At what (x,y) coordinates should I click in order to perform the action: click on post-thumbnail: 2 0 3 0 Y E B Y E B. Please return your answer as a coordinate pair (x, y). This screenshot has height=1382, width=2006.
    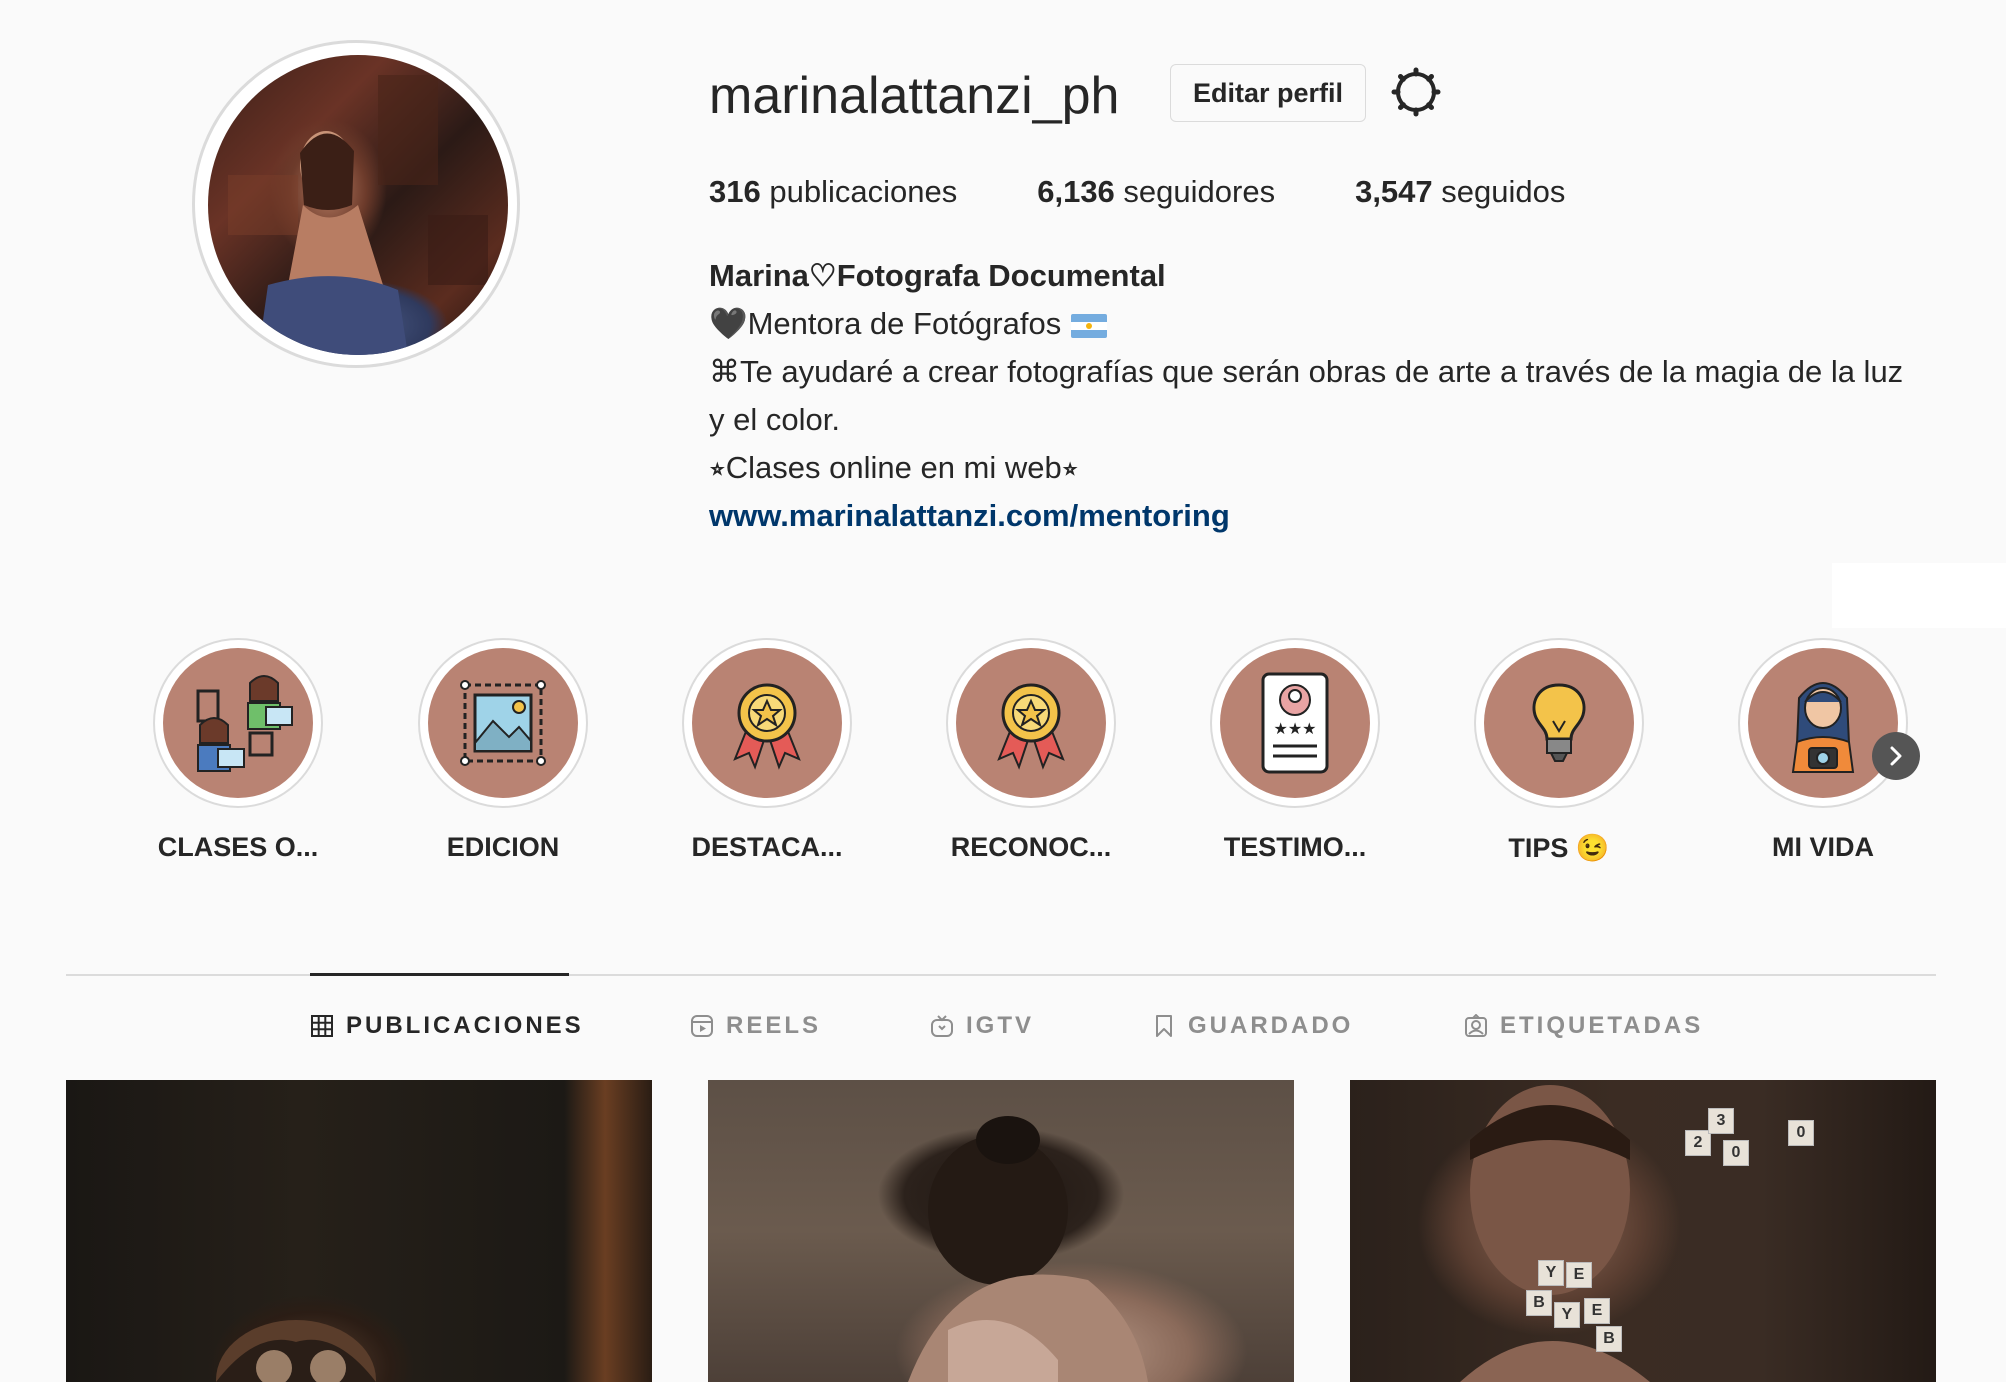
    Looking at the image, I should click on (1643, 1231).